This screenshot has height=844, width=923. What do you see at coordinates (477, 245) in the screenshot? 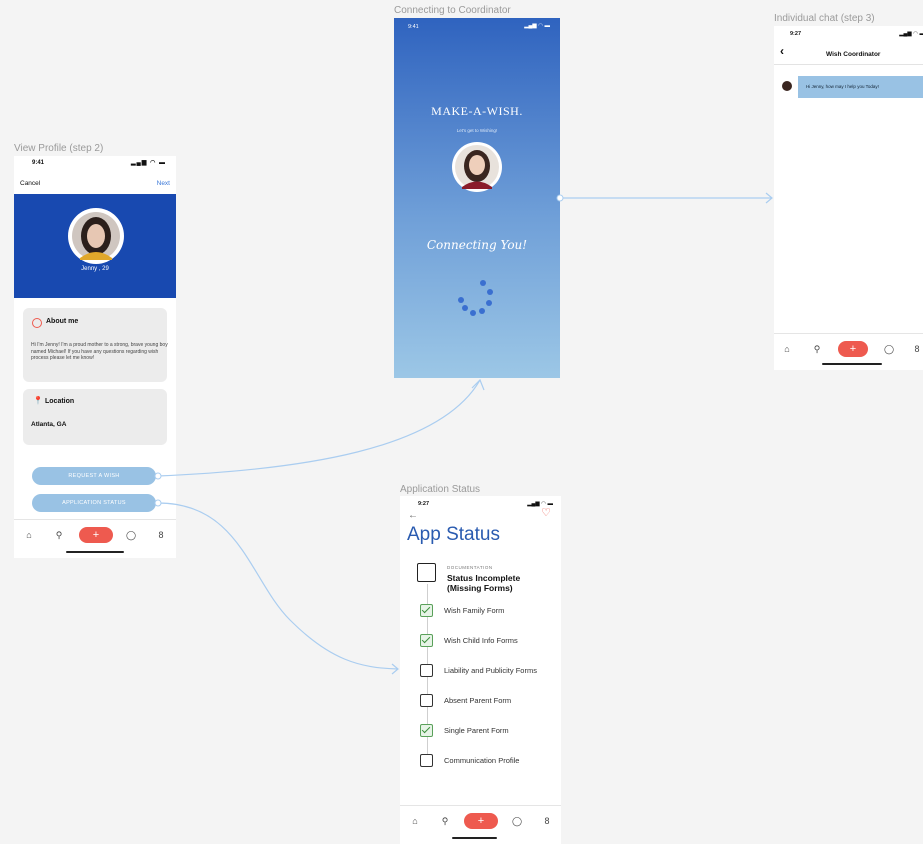
I see `connecting-text: Connecting You!` at bounding box center [477, 245].